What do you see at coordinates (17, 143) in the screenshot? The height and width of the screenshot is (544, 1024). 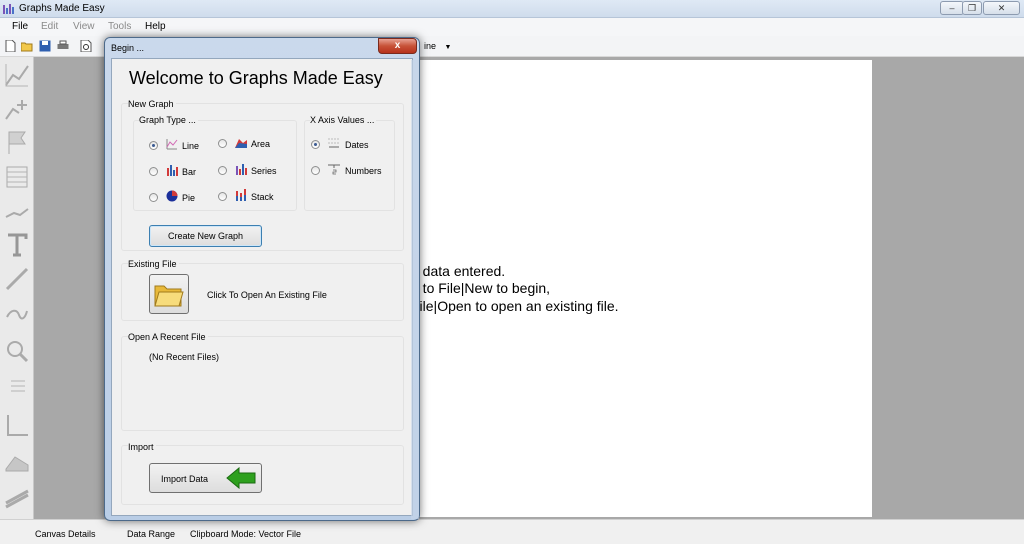 I see `flag-tool-icon` at bounding box center [17, 143].